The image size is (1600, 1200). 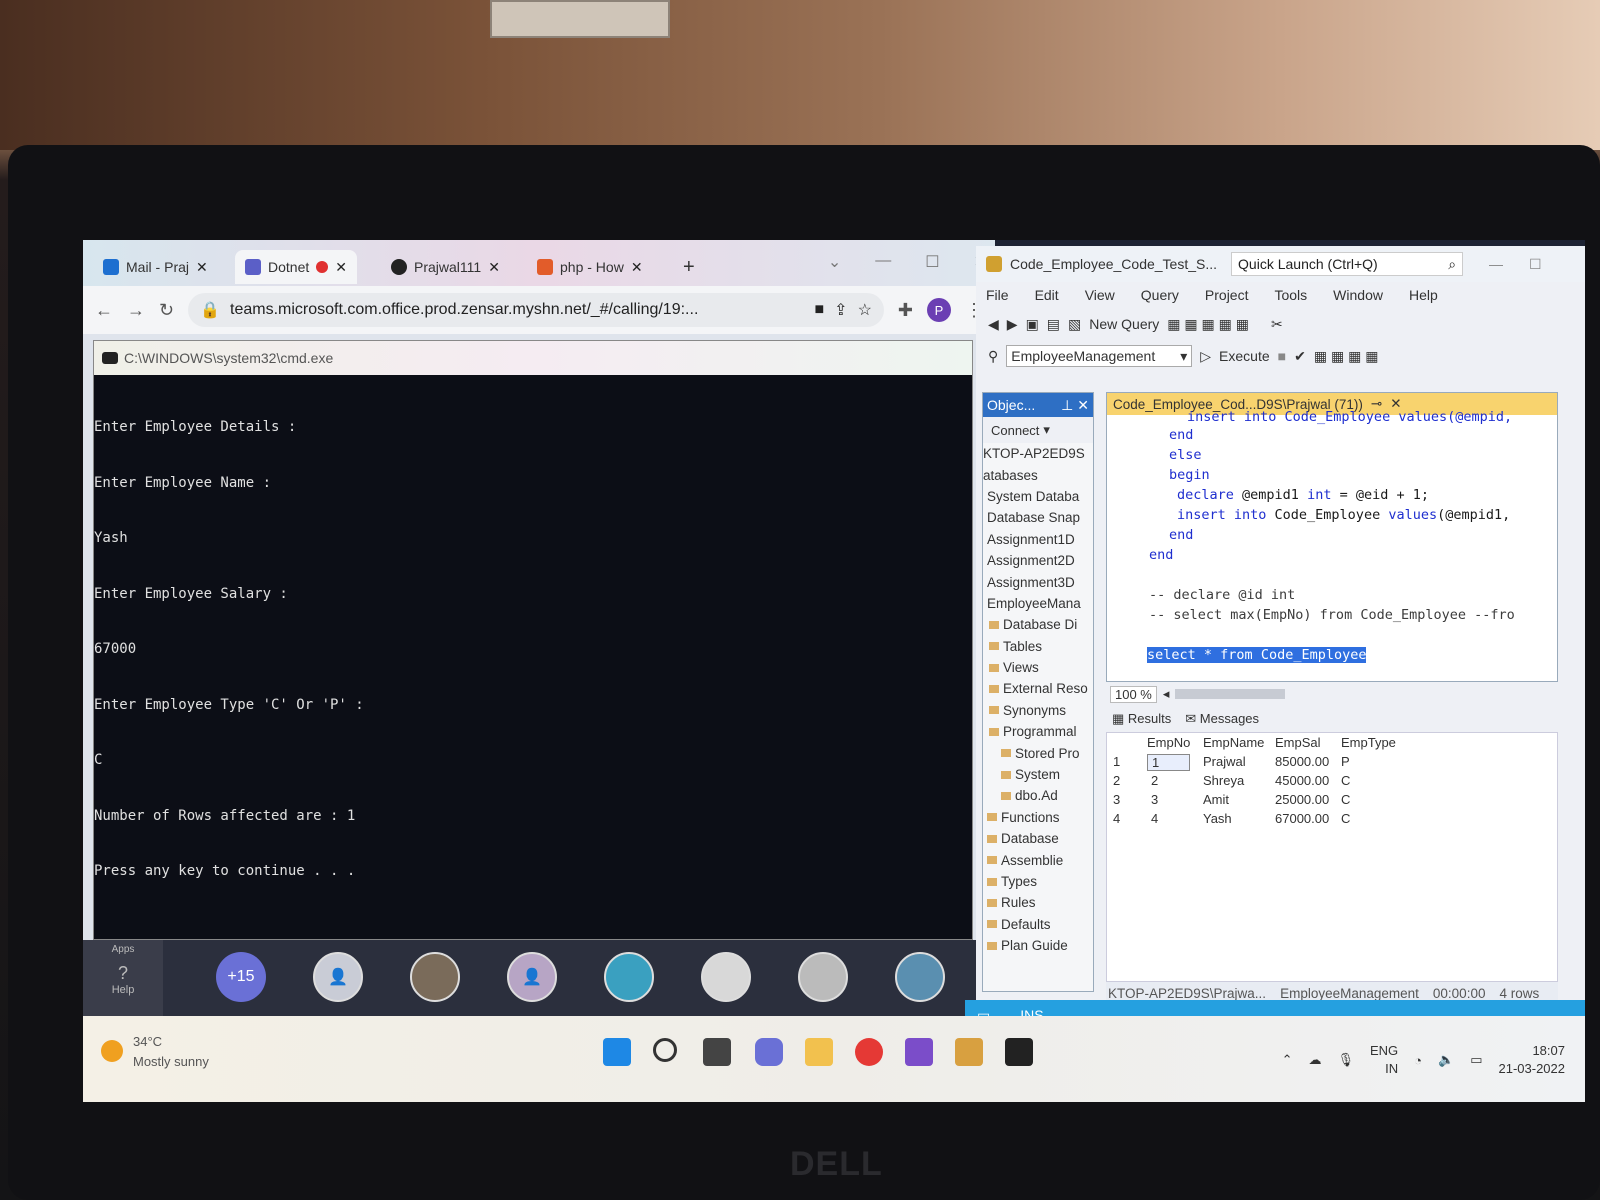 I want to click on tree-item: Programmal, so click(x=1038, y=731).